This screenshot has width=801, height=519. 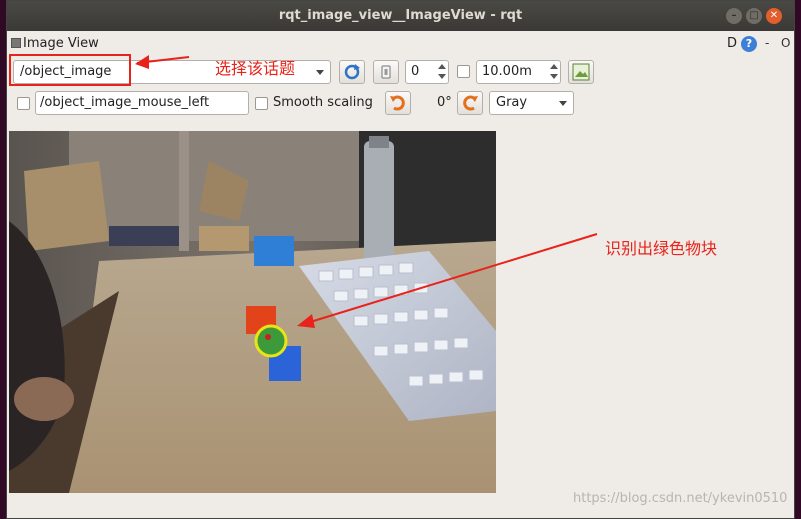 What do you see at coordinates (255, 68) in the screenshot?
I see `annotation-select-topic: 选择该话题` at bounding box center [255, 68].